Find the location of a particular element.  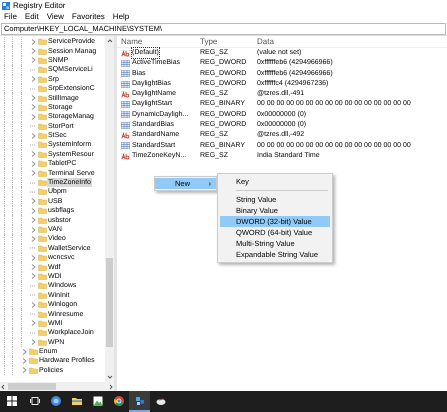

menu-item: Favorites is located at coordinates (88, 17).